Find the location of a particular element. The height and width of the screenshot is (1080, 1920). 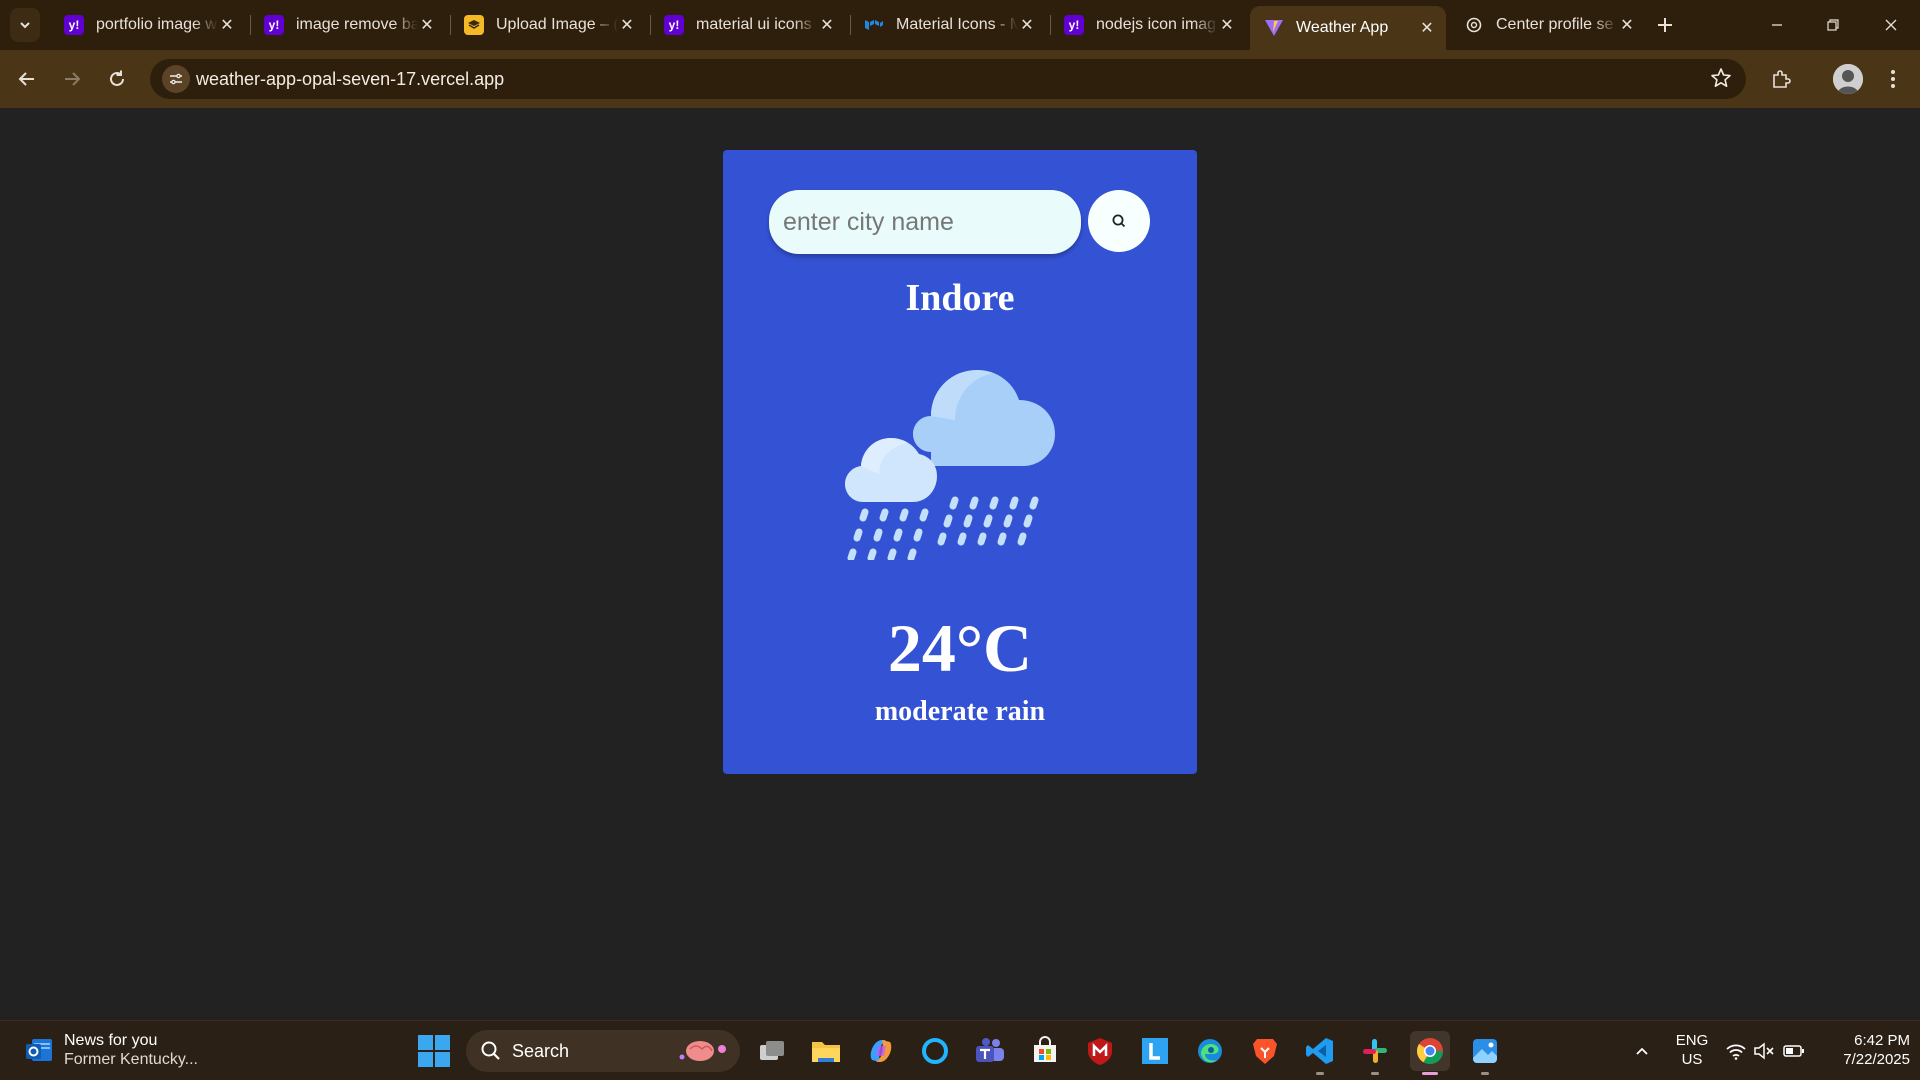

tune-icon is located at coordinates (176, 79).